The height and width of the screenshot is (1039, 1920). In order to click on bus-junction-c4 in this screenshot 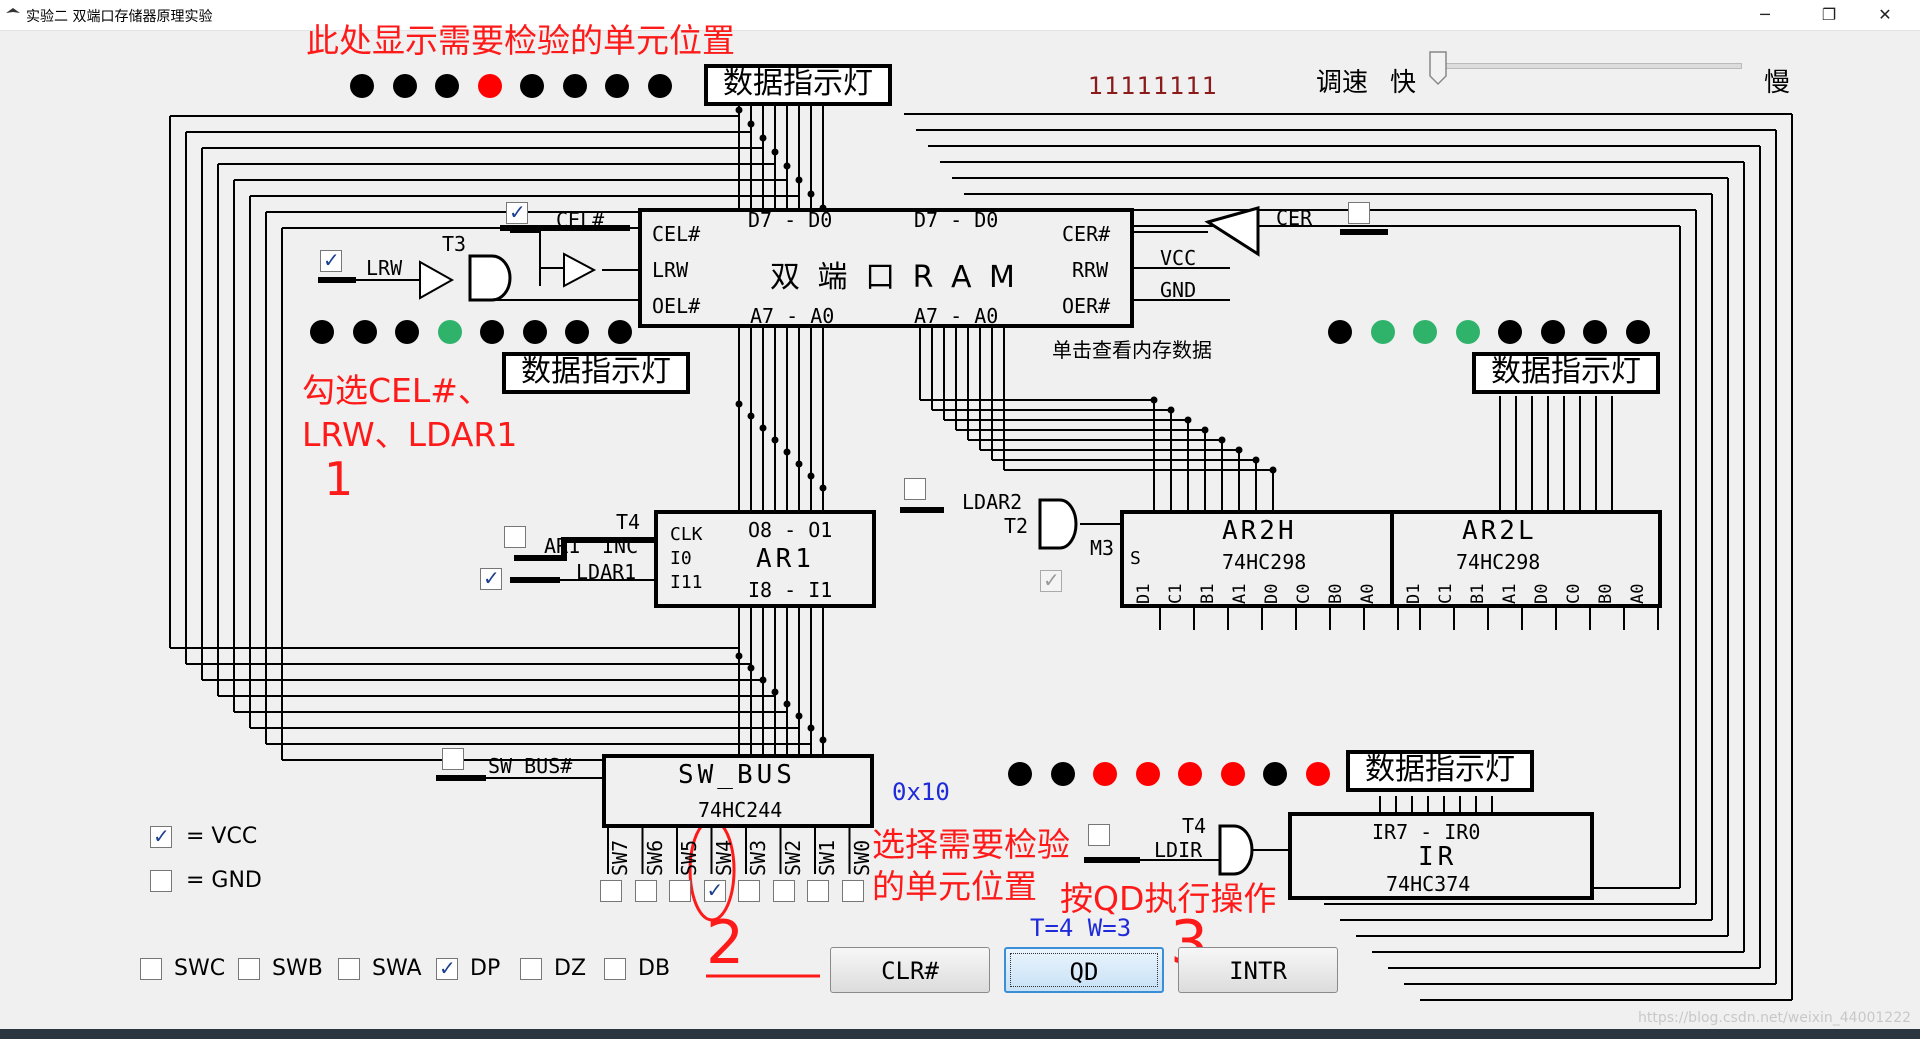, I will do `click(787, 704)`.